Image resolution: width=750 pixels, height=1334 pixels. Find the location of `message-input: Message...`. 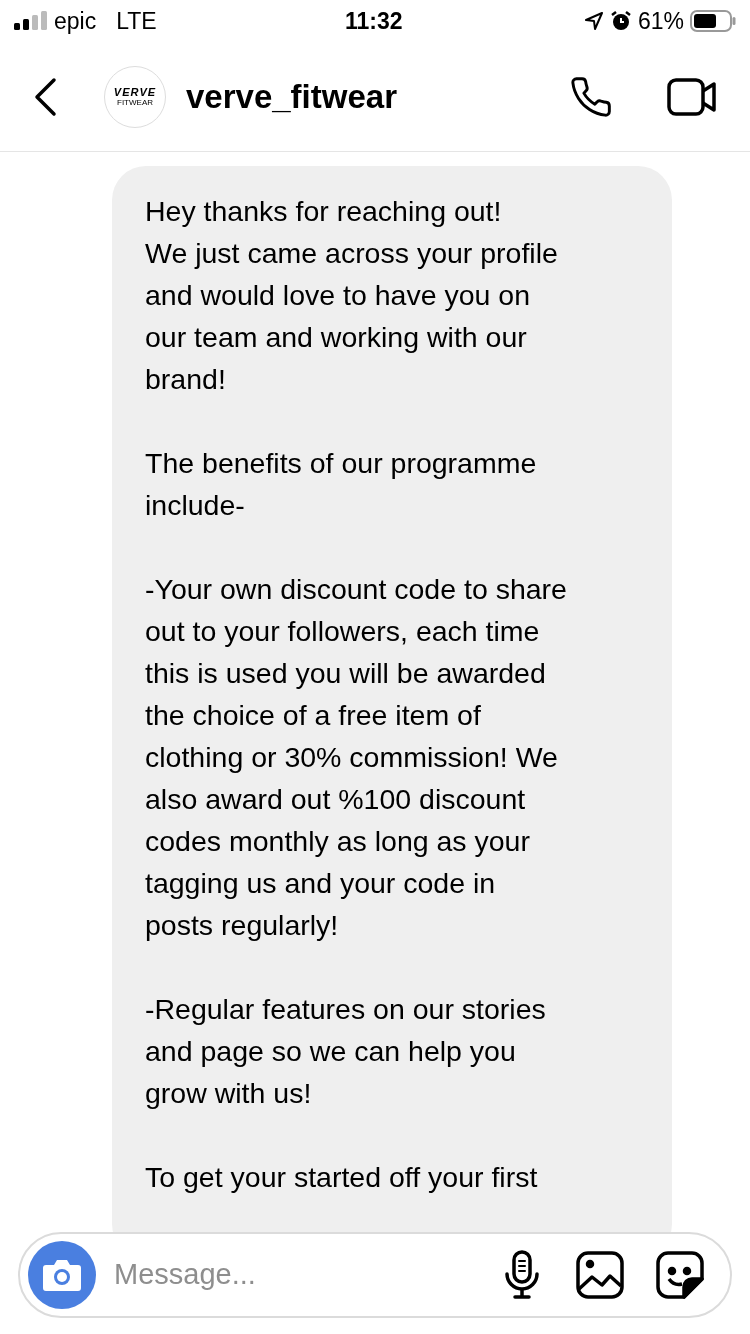

message-input: Message... is located at coordinates (308, 1275).